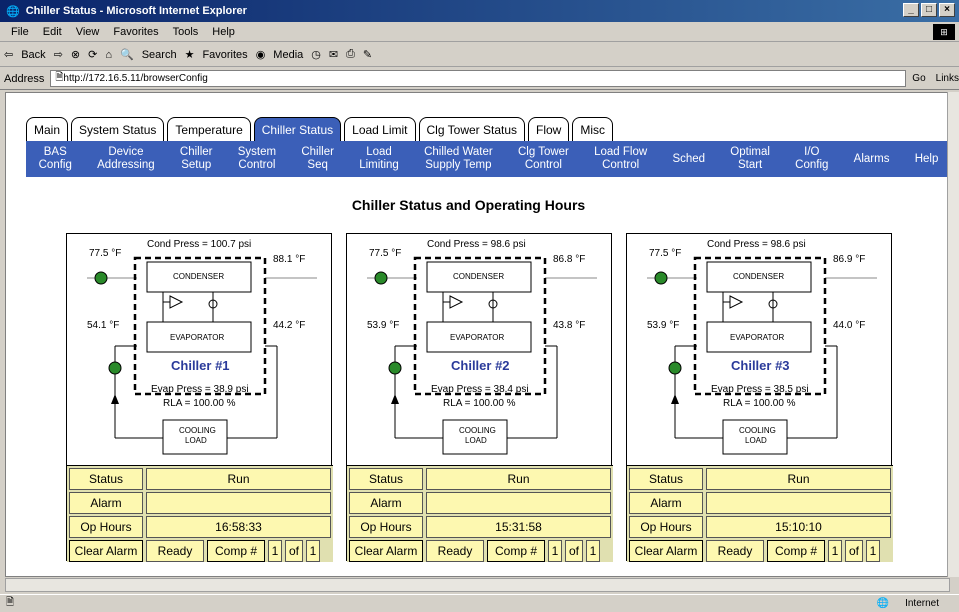  What do you see at coordinates (911, 10) in the screenshot?
I see `minimize-button: _` at bounding box center [911, 10].